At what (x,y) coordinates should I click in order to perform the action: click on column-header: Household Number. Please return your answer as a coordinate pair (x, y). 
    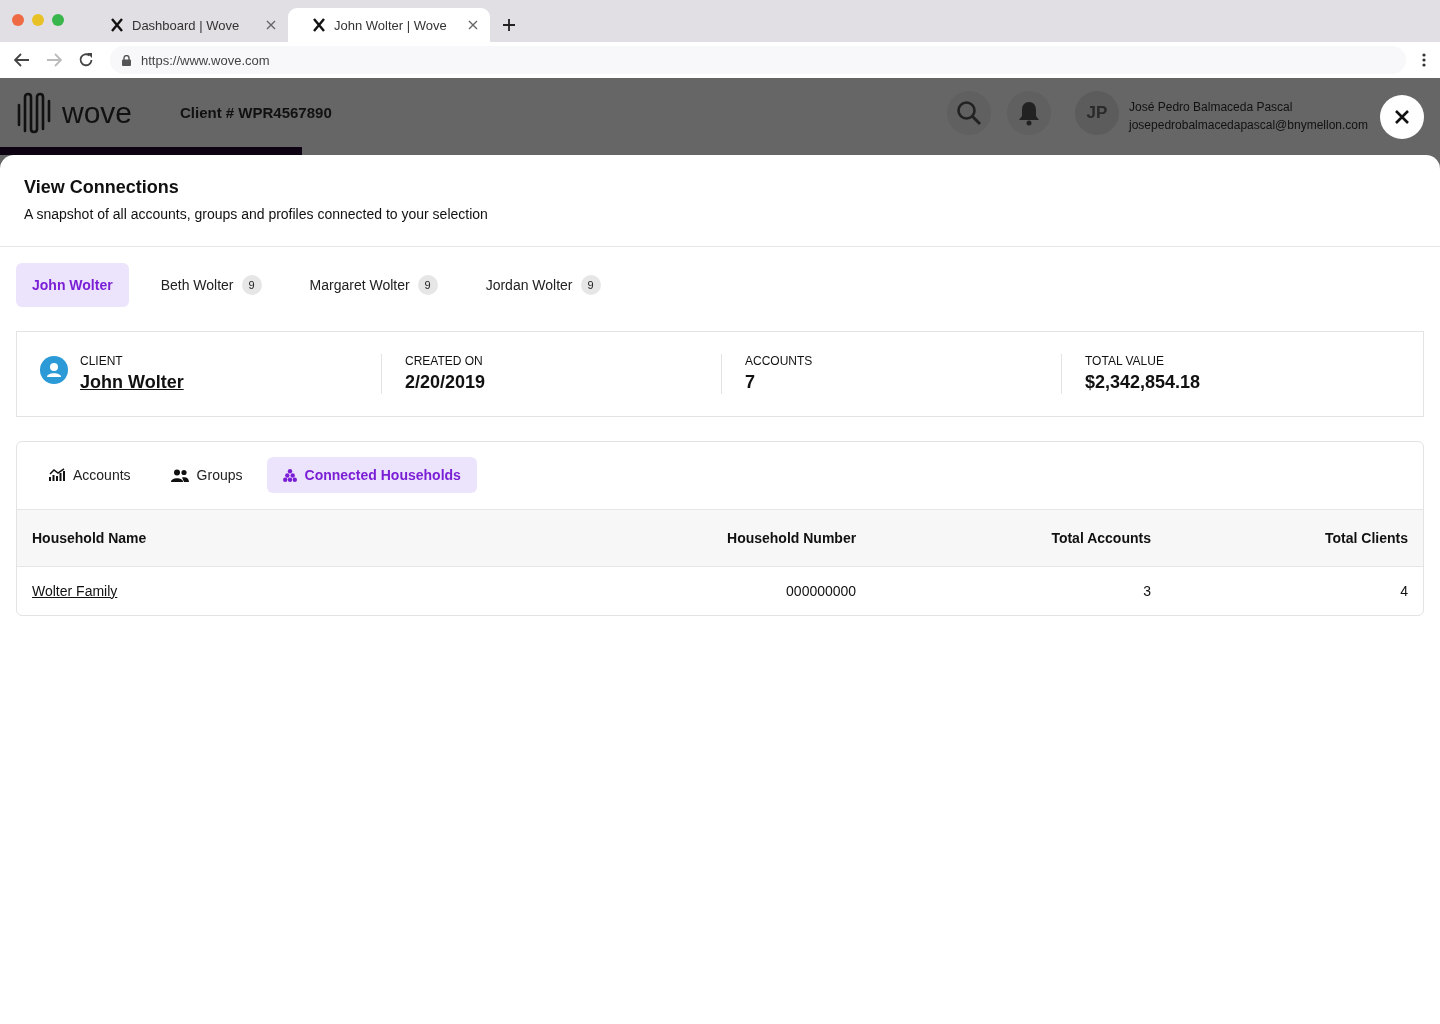
    Looking at the image, I should click on (690, 538).